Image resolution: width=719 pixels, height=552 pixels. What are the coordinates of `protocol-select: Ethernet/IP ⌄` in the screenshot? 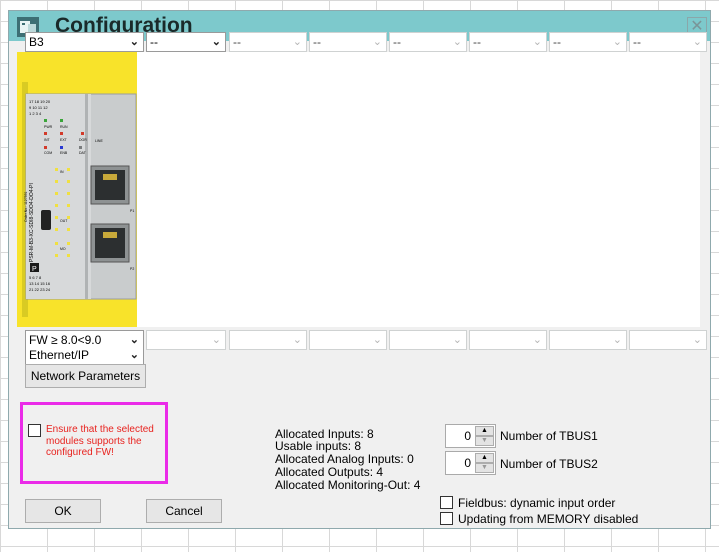 It's located at (84, 356).